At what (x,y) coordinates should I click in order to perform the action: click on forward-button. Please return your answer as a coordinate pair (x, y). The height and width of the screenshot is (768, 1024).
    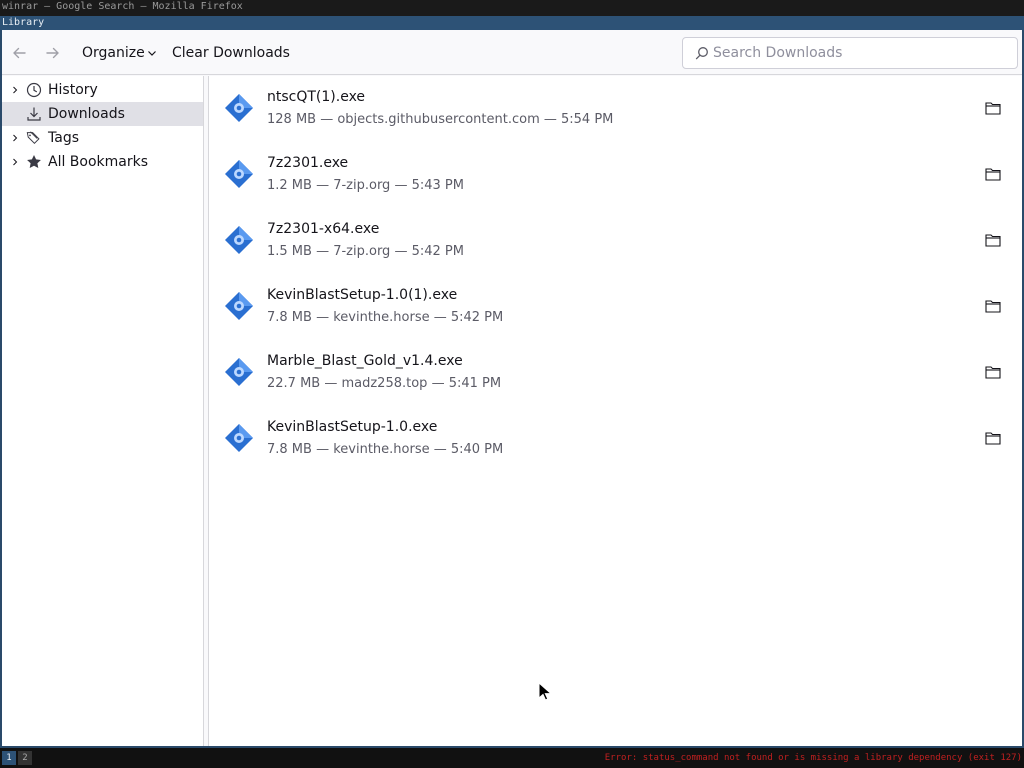
    Looking at the image, I should click on (53, 53).